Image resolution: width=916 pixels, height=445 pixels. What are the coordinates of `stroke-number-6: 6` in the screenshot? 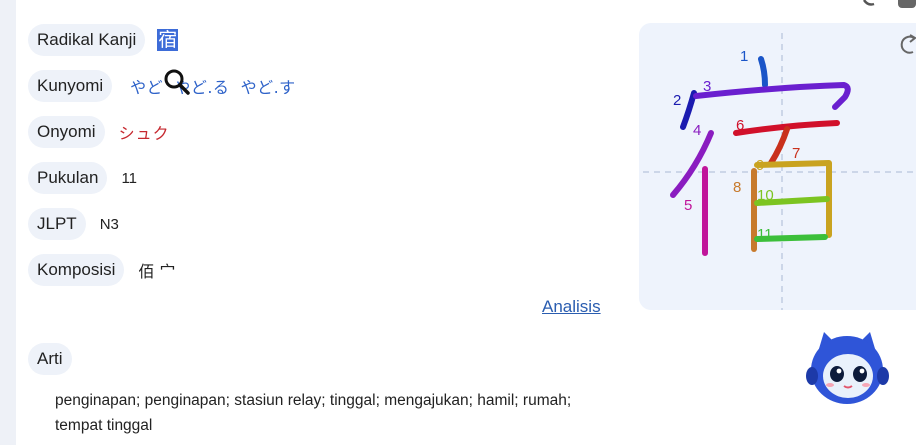 It's located at (740, 125).